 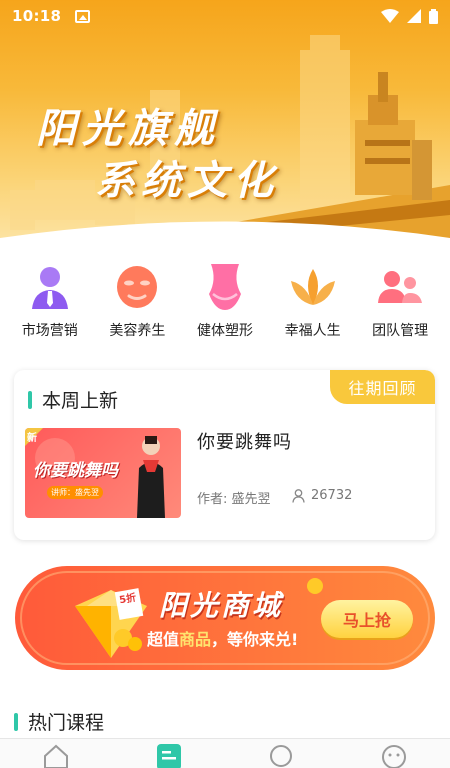 I want to click on profile-icon, so click(x=393, y=756).